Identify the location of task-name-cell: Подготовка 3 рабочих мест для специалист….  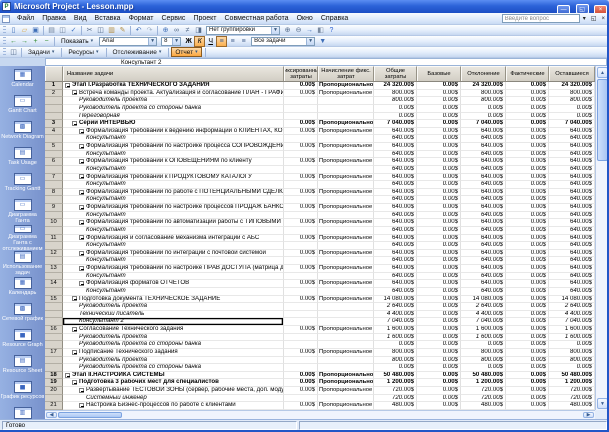
(173, 383).